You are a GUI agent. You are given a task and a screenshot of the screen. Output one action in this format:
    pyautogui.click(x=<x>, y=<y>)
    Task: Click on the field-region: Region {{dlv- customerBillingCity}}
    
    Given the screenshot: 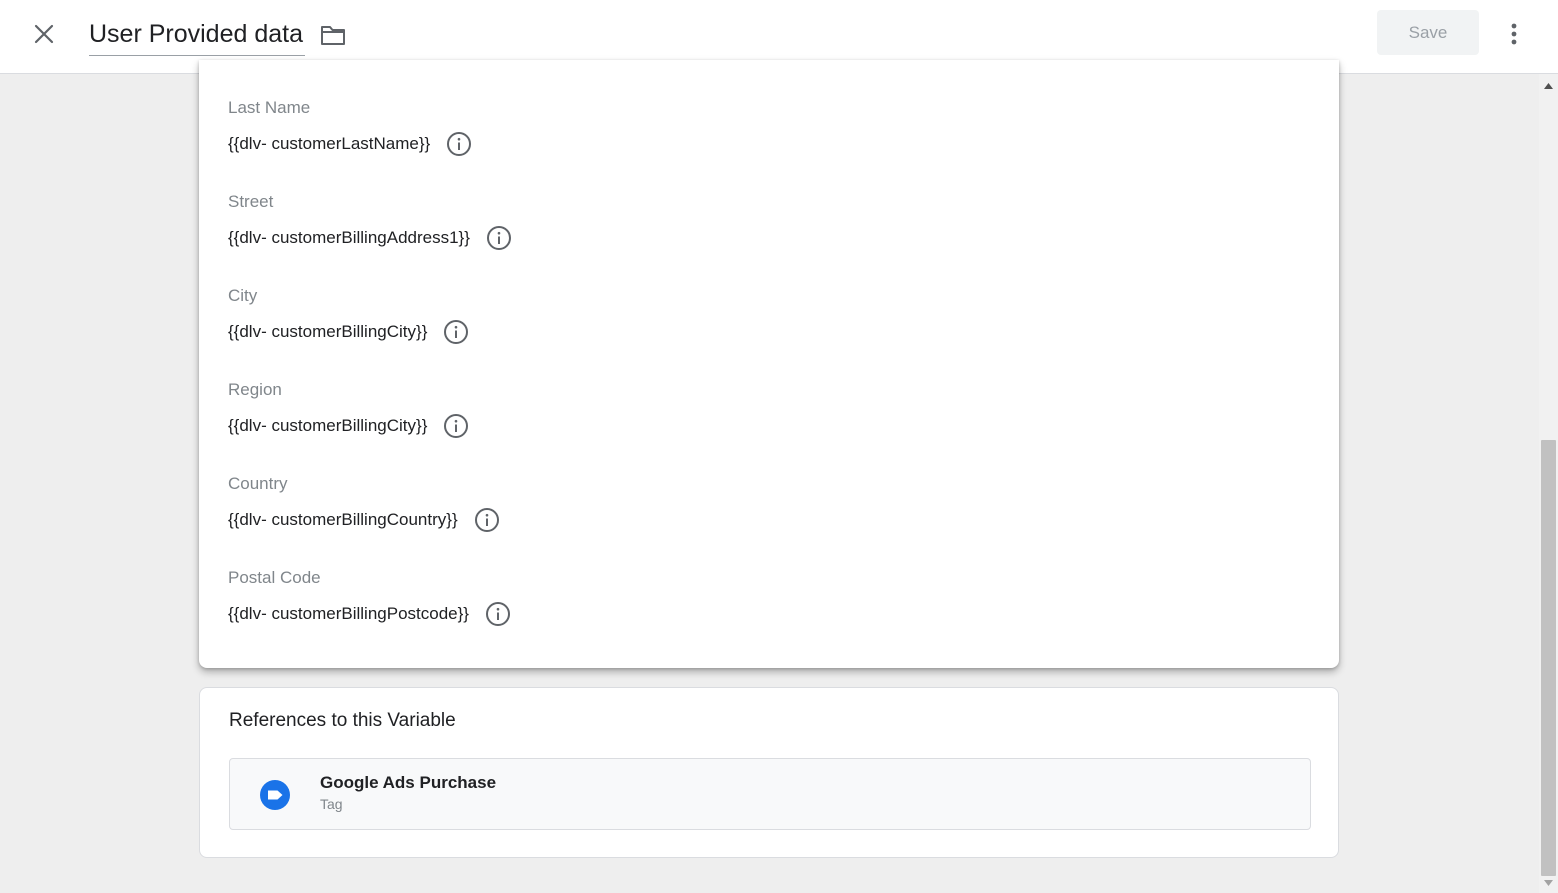 What is the action you would take?
    pyautogui.click(x=348, y=409)
    